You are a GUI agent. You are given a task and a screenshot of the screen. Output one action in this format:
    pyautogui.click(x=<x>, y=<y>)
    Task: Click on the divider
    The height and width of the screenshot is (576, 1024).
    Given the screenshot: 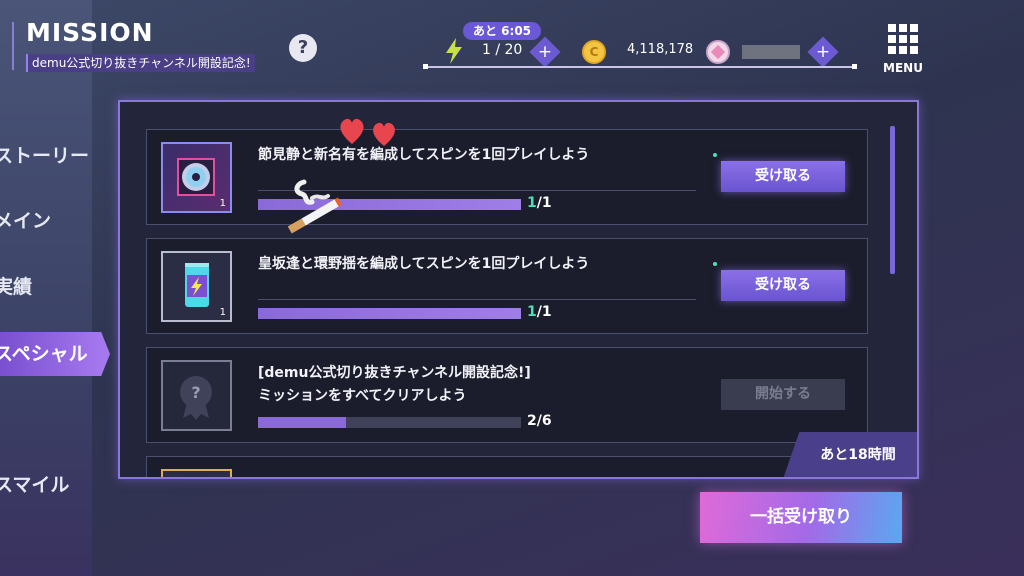 What is the action you would take?
    pyautogui.click(x=477, y=299)
    